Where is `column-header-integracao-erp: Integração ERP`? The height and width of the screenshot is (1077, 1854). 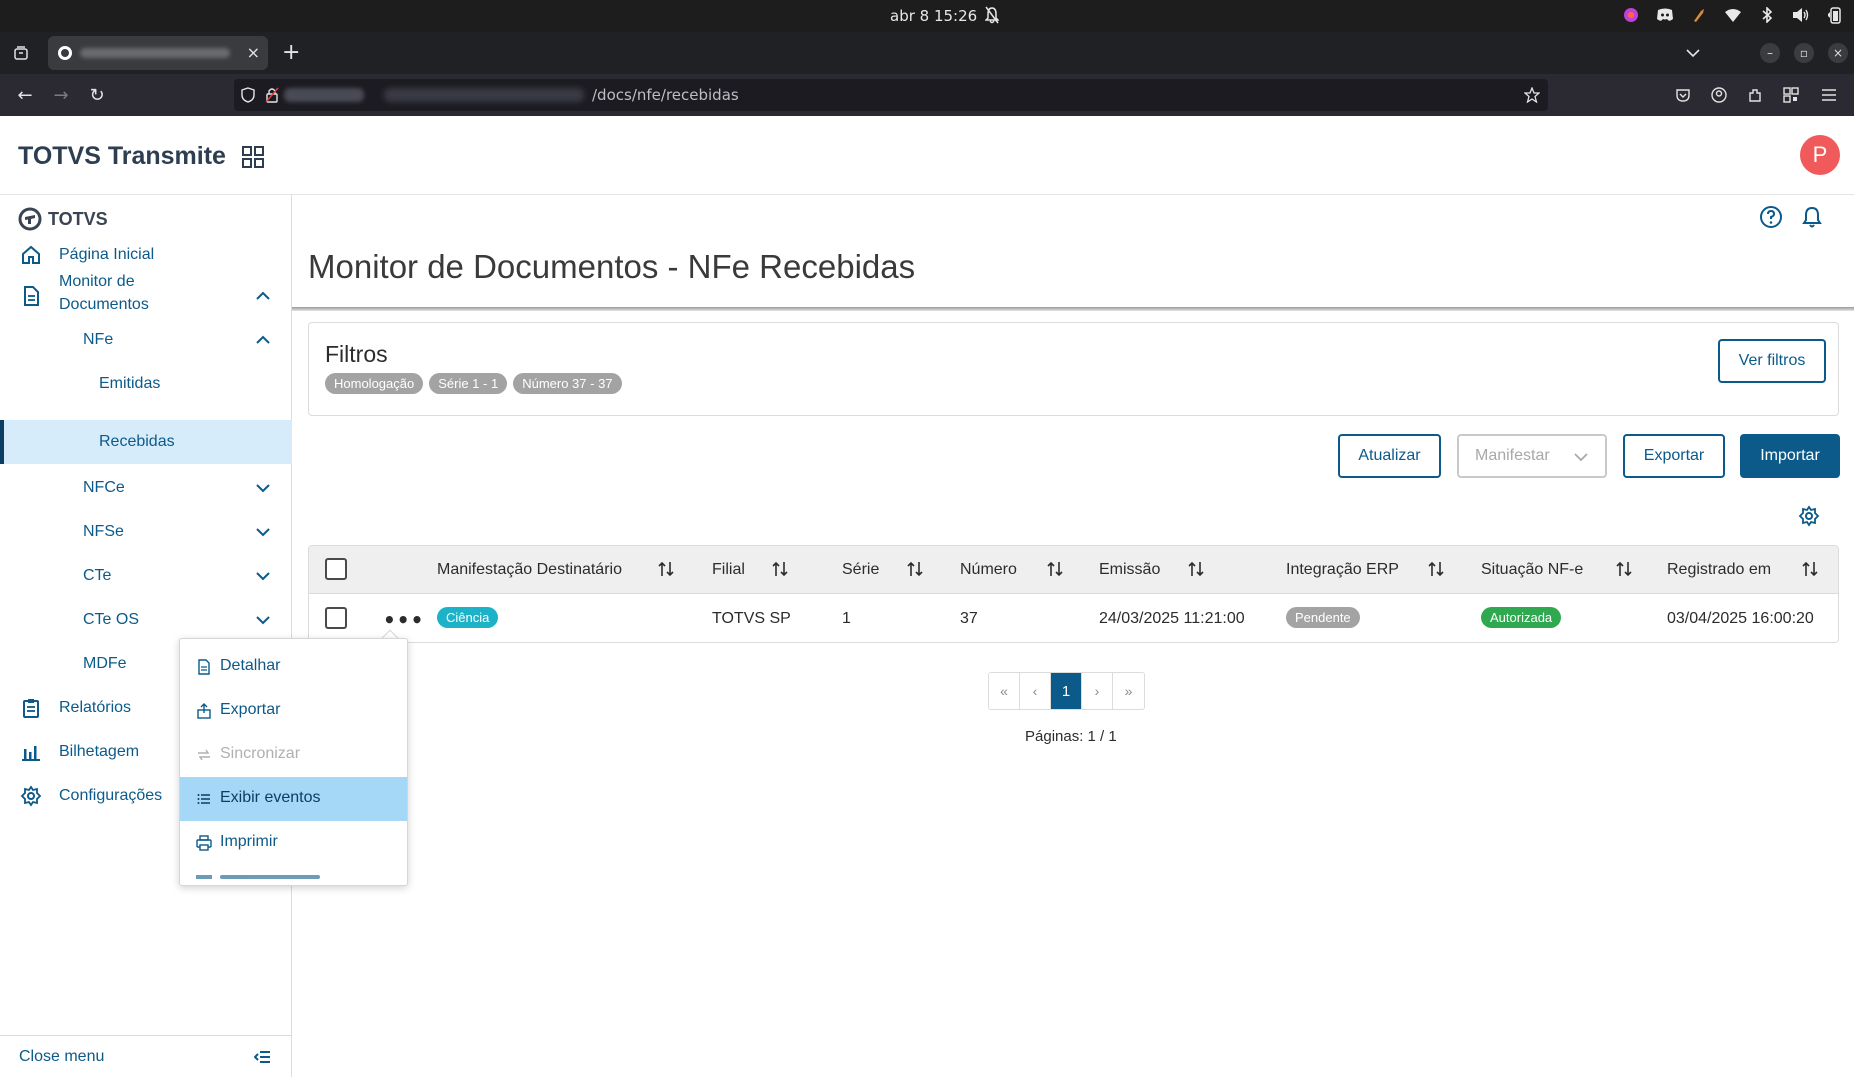 column-header-integracao-erp: Integração ERP is located at coordinates (1342, 570).